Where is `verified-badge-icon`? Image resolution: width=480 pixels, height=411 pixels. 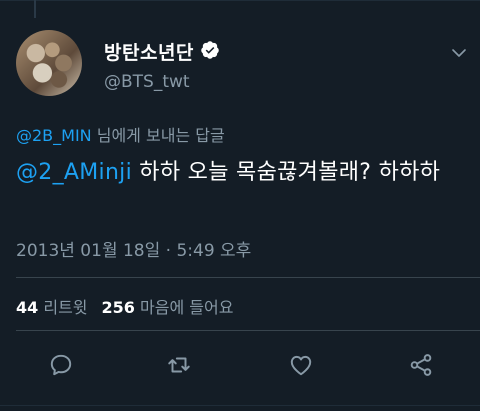
verified-badge-icon is located at coordinates (210, 50).